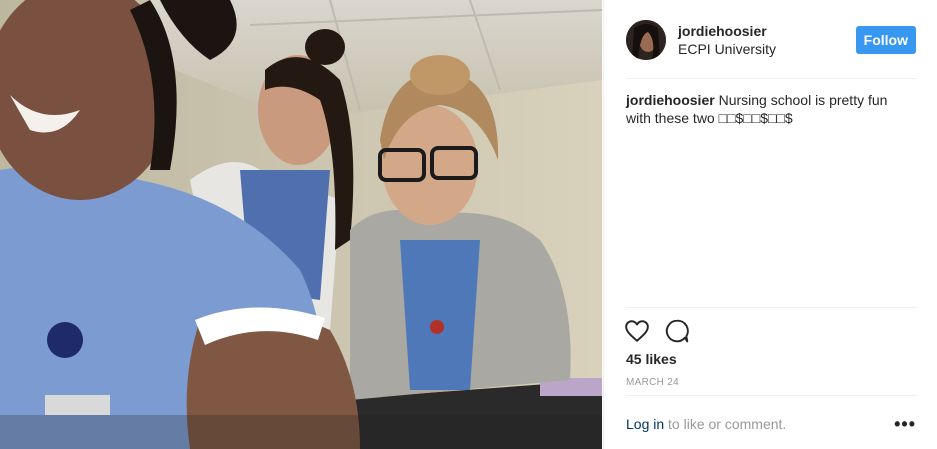  I want to click on username-link: jordiehoosier, so click(727, 31).